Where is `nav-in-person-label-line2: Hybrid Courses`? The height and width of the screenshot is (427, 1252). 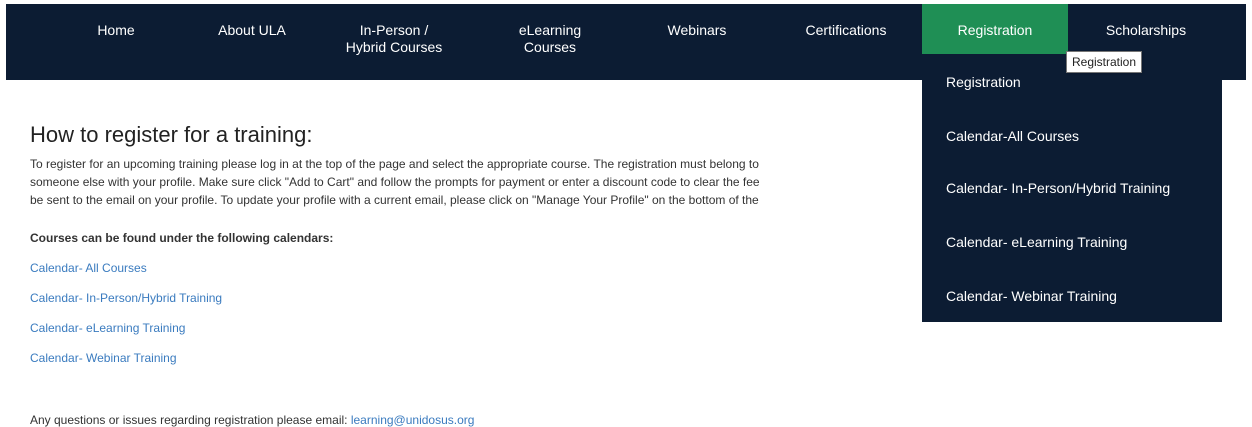
nav-in-person-label-line2: Hybrid Courses is located at coordinates (394, 47).